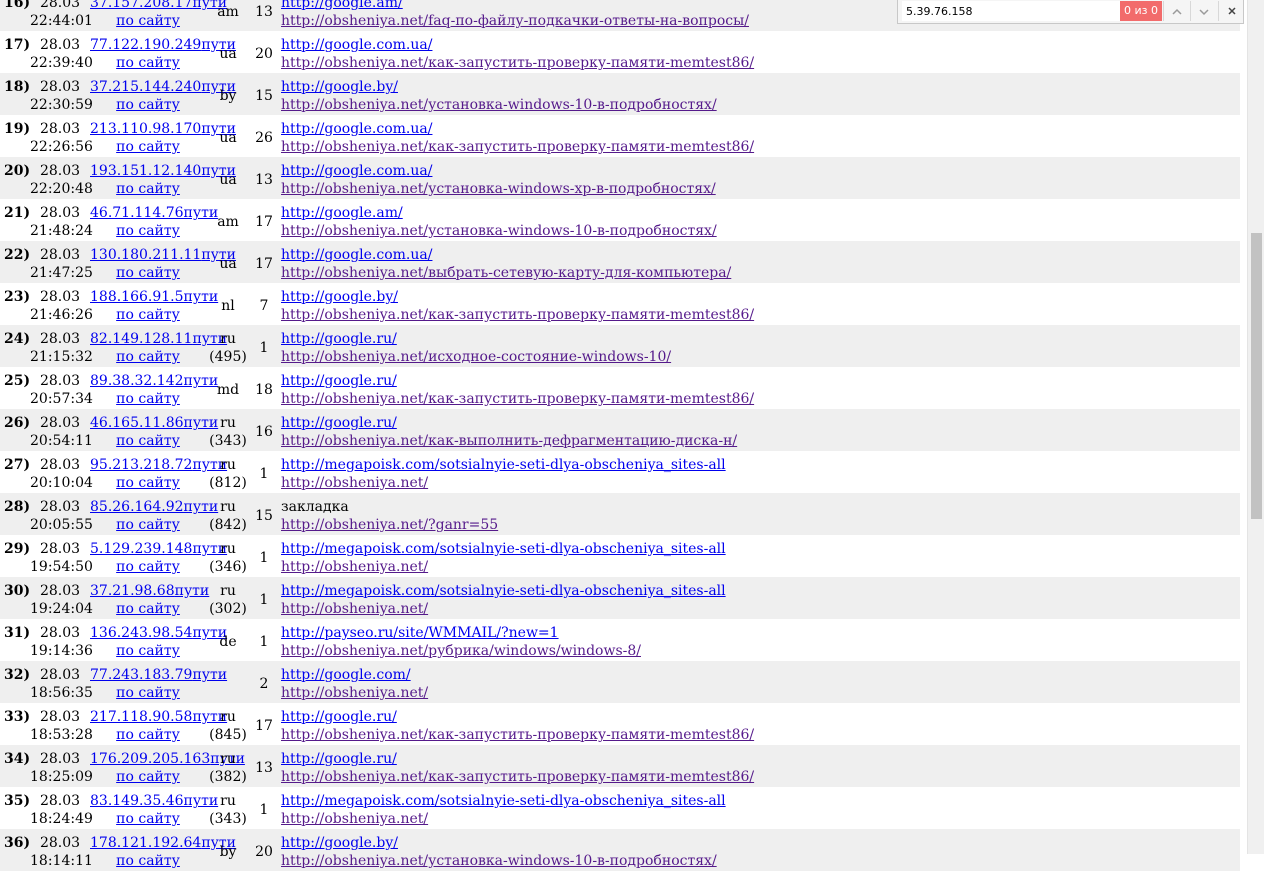 Image resolution: width=1264 pixels, height=871 pixels. What do you see at coordinates (141, 5) in the screenshot?
I see `ip-link: 37.157.208.17` at bounding box center [141, 5].